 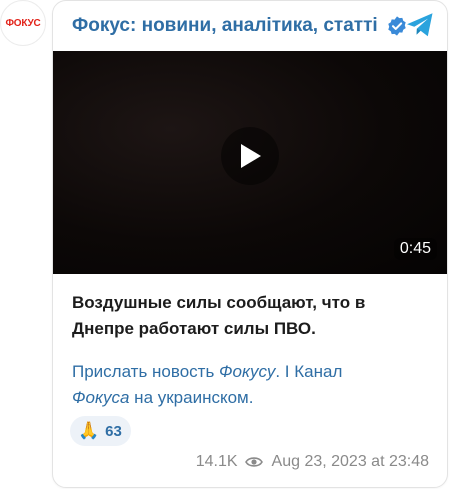 I want to click on avatar-logo-text: ФОКУС, so click(x=23, y=23).